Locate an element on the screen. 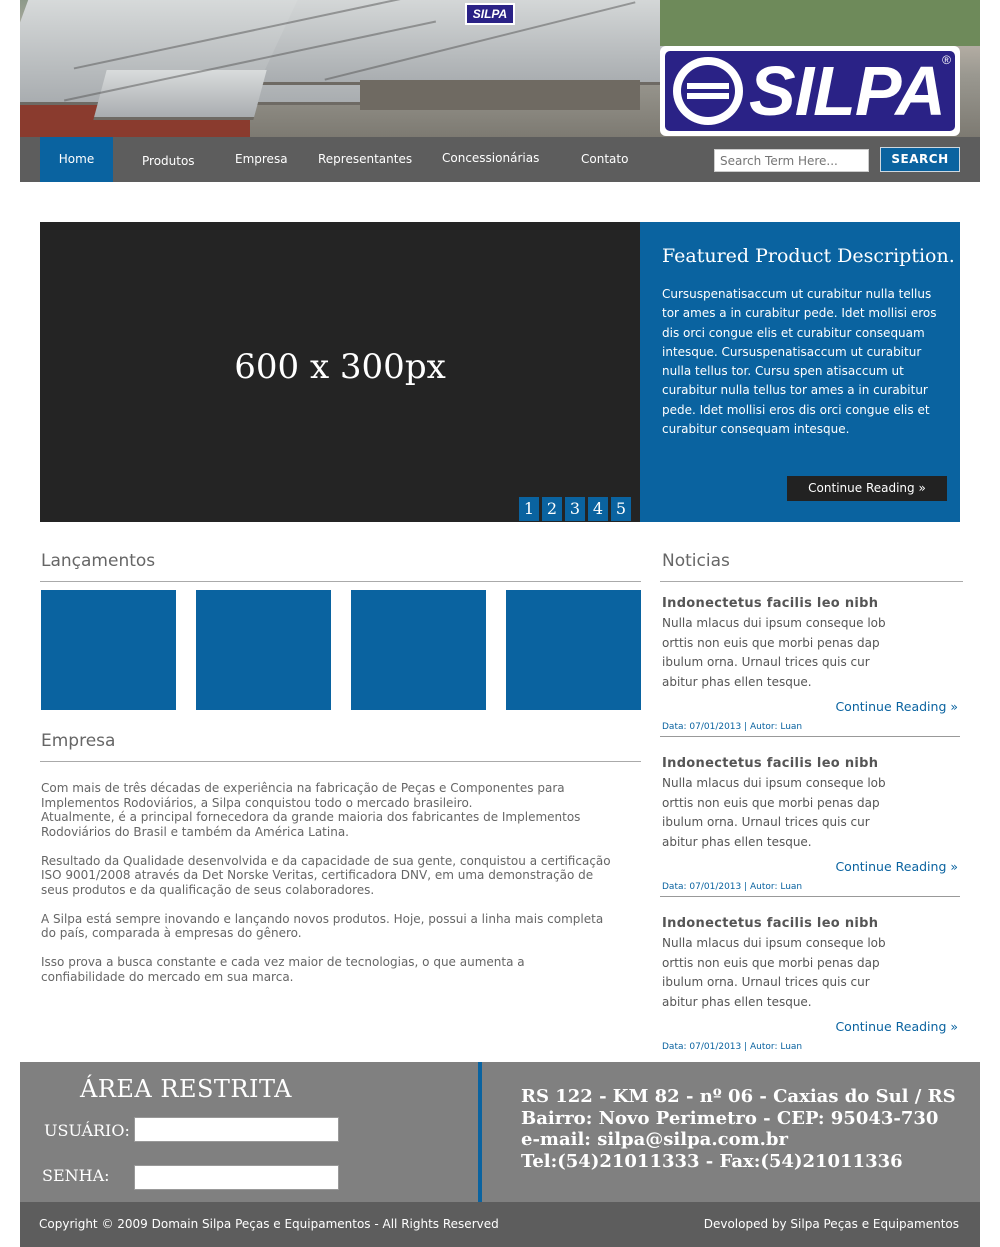 The image size is (1000, 1247). lancamentos-title: Lançamentos is located at coordinates (98, 561).